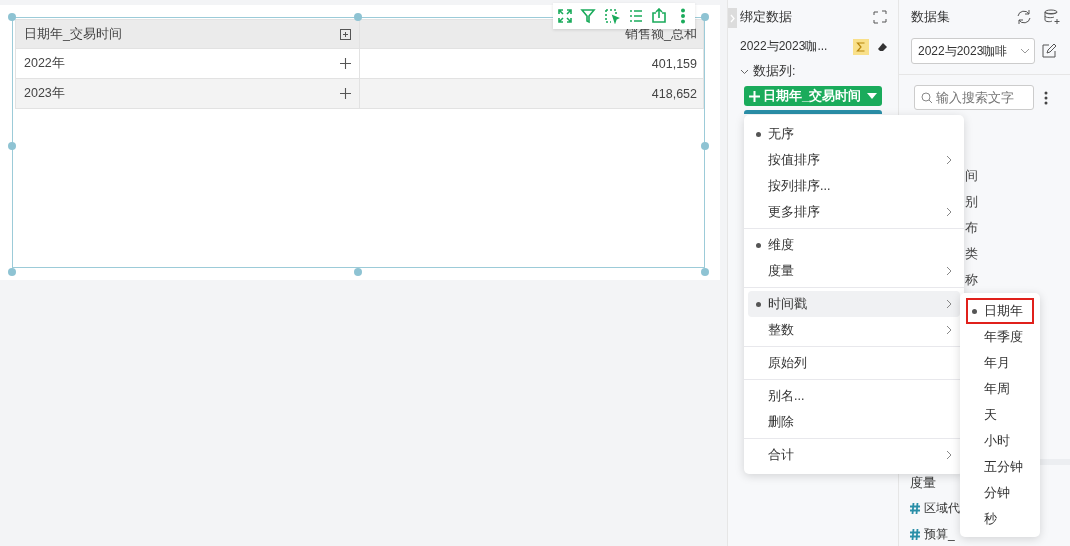  What do you see at coordinates (971, 279) in the screenshot?
I see `field-item: 称` at bounding box center [971, 279].